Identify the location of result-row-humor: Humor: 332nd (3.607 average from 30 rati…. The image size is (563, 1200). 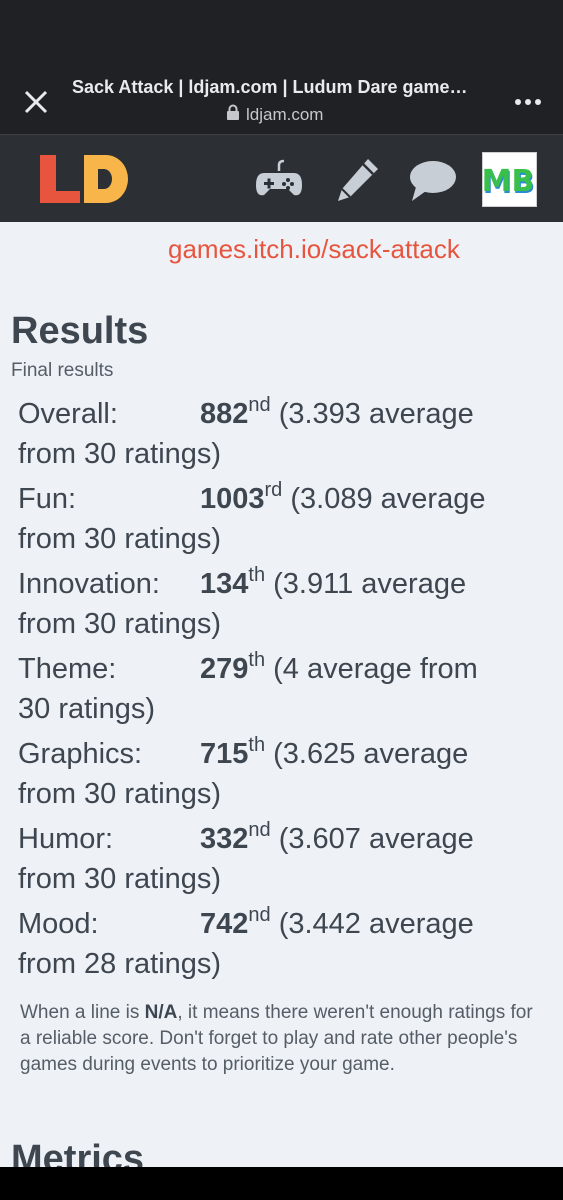
(283, 861).